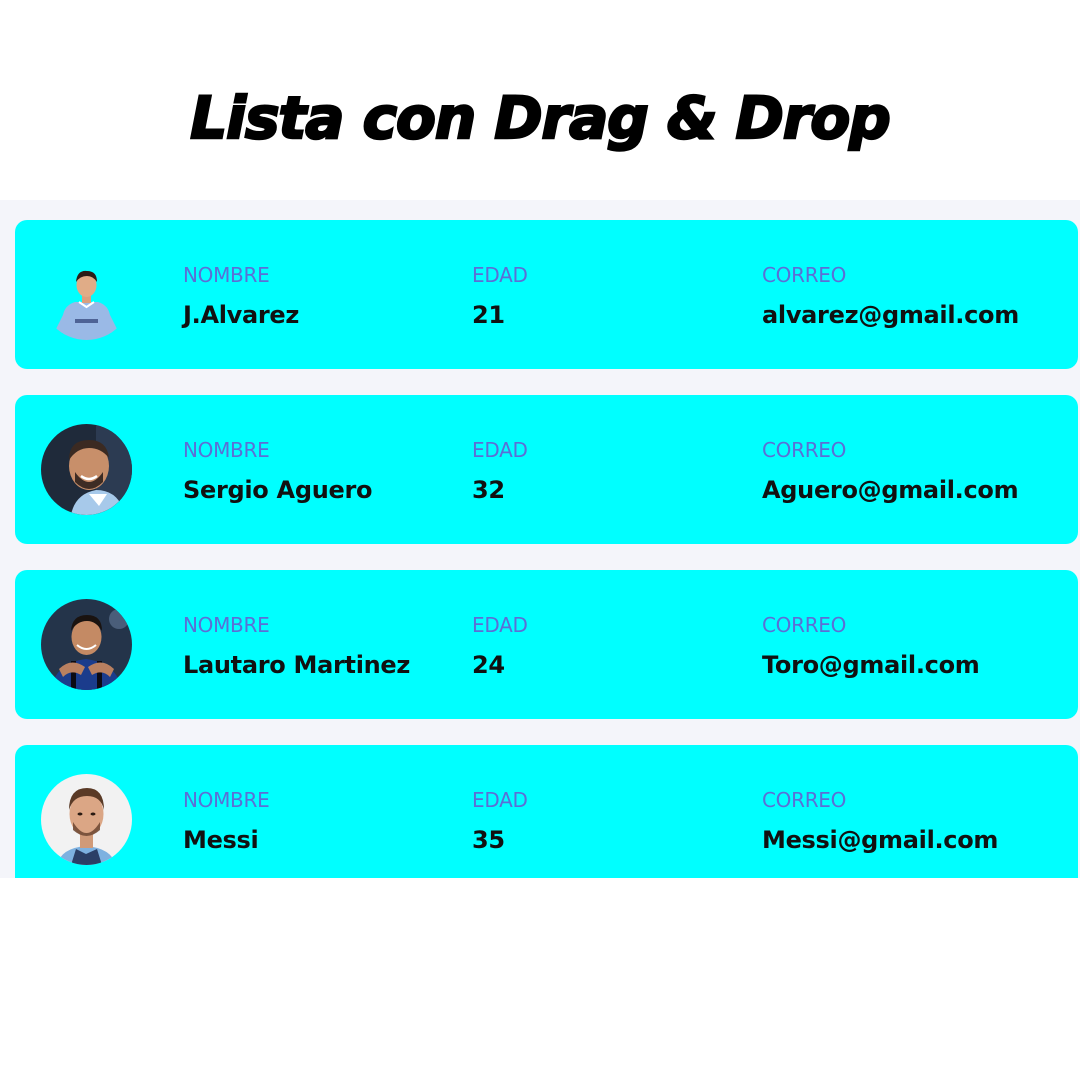 The height and width of the screenshot is (1080, 1080). I want to click on name-value: Messi, so click(221, 840).